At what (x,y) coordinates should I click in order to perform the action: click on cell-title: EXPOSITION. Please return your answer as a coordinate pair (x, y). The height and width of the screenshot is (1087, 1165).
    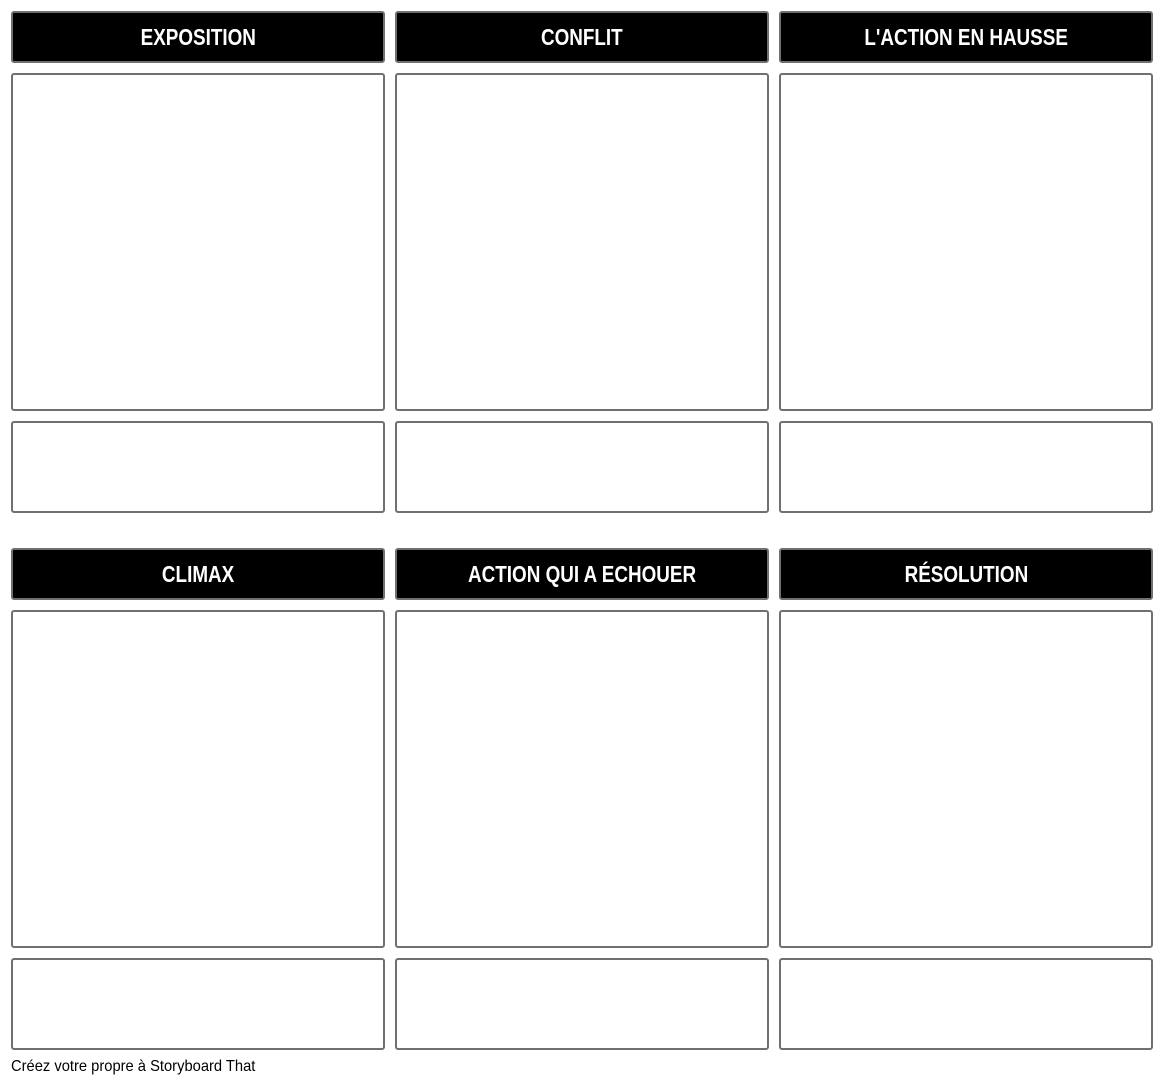
    Looking at the image, I should click on (198, 37).